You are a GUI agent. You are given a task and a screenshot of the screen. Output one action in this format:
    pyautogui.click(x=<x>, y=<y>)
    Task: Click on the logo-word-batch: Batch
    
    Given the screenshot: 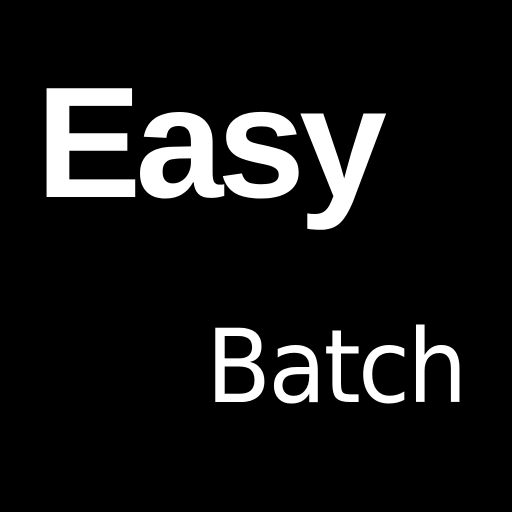 What is the action you would take?
    pyautogui.click(x=337, y=367)
    